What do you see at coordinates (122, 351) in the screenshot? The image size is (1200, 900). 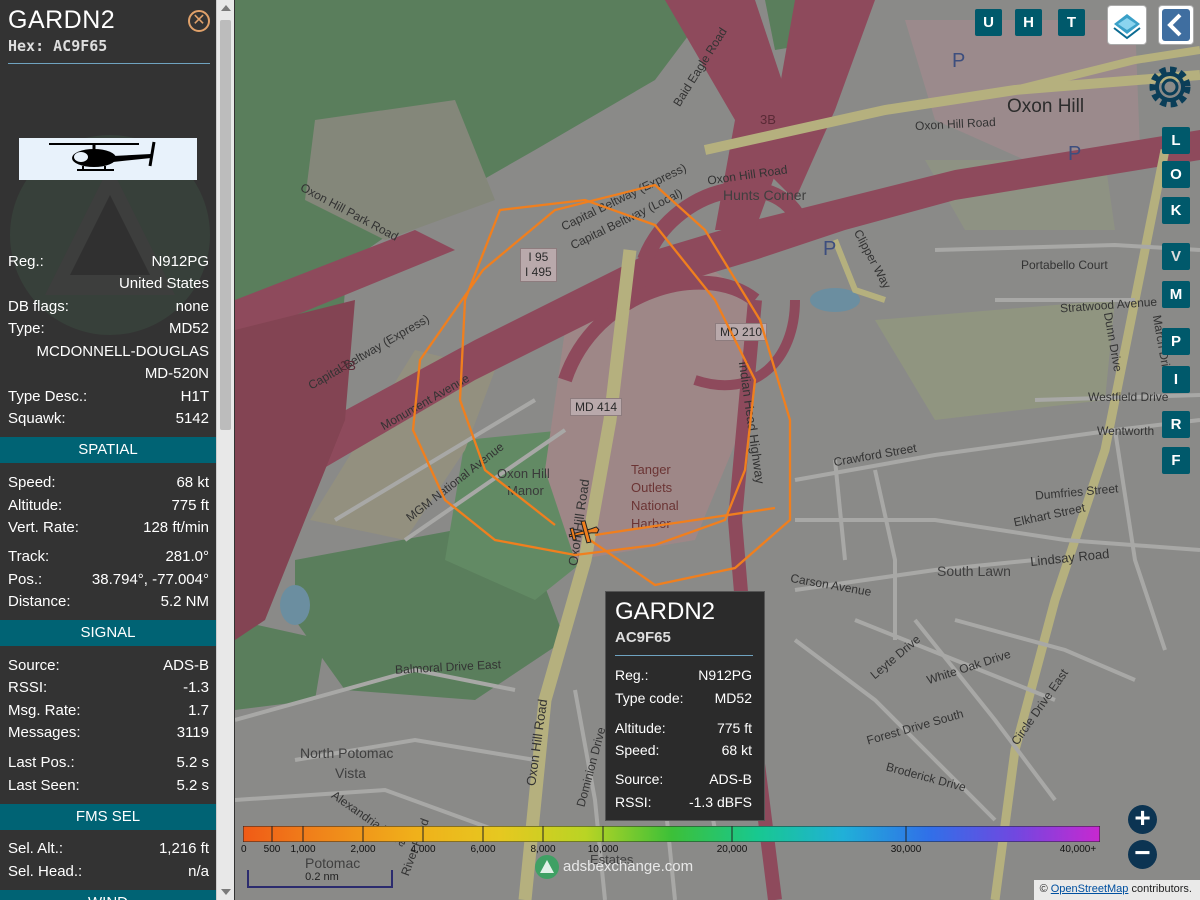 I see `manufacturer-row: MCDONNELL-DOUGLAS` at bounding box center [122, 351].